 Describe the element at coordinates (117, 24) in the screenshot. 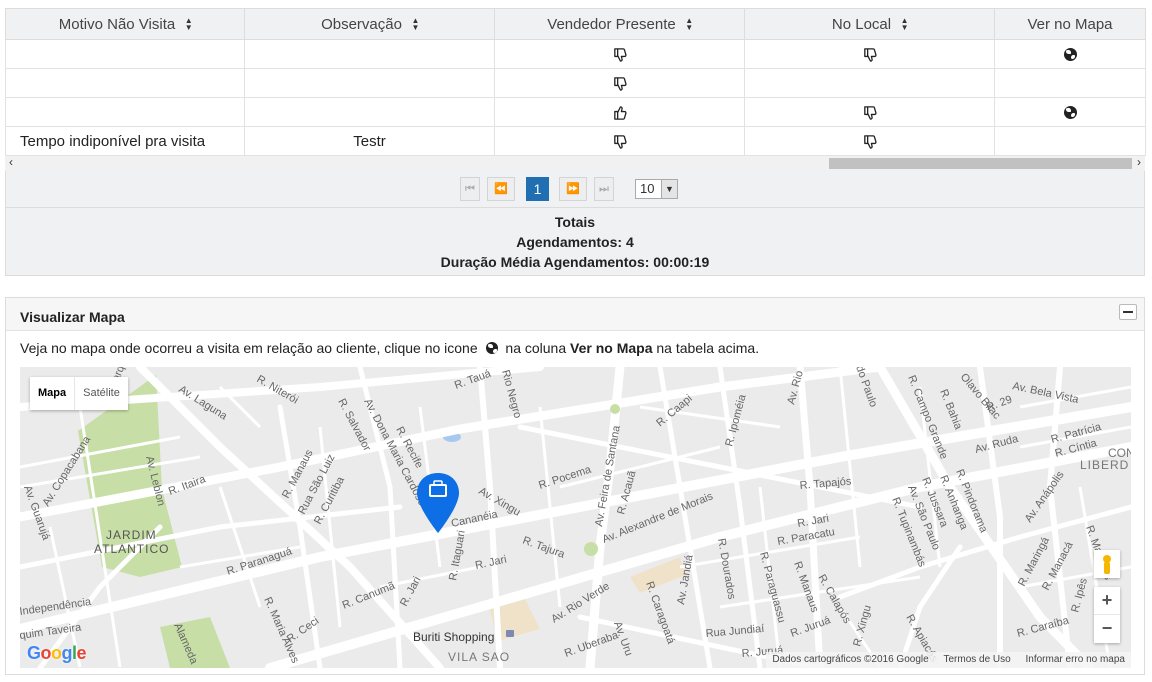

I see `column-header-label: Motivo Não Visita` at that location.